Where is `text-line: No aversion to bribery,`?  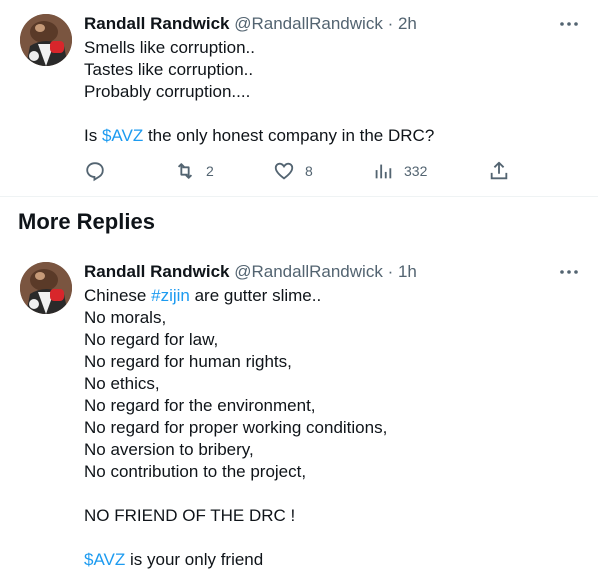 text-line: No aversion to bribery, is located at coordinates (169, 449).